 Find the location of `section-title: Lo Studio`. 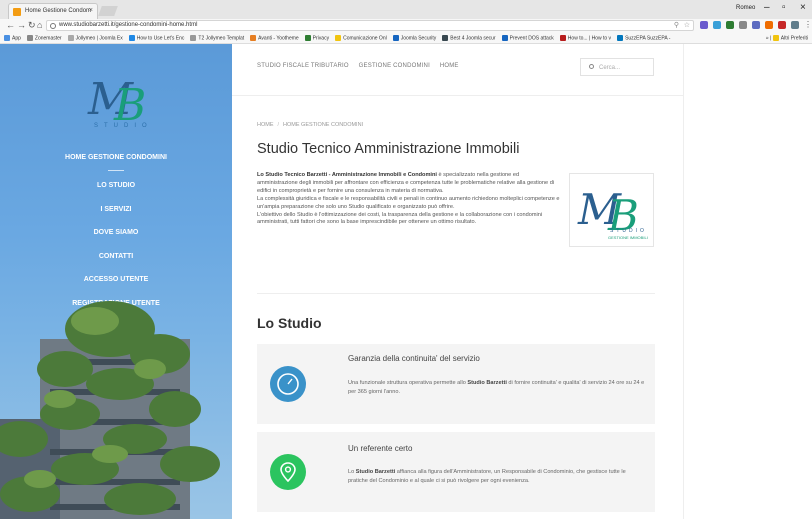

section-title: Lo Studio is located at coordinates (289, 323).